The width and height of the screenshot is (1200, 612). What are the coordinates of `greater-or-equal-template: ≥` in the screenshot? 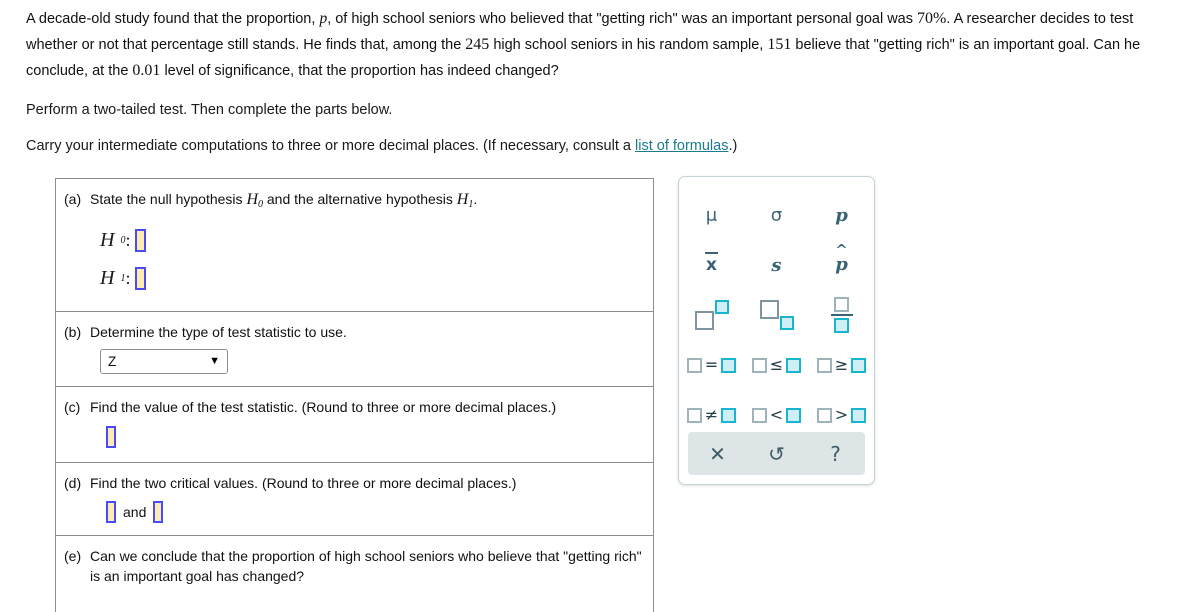 It's located at (841, 365).